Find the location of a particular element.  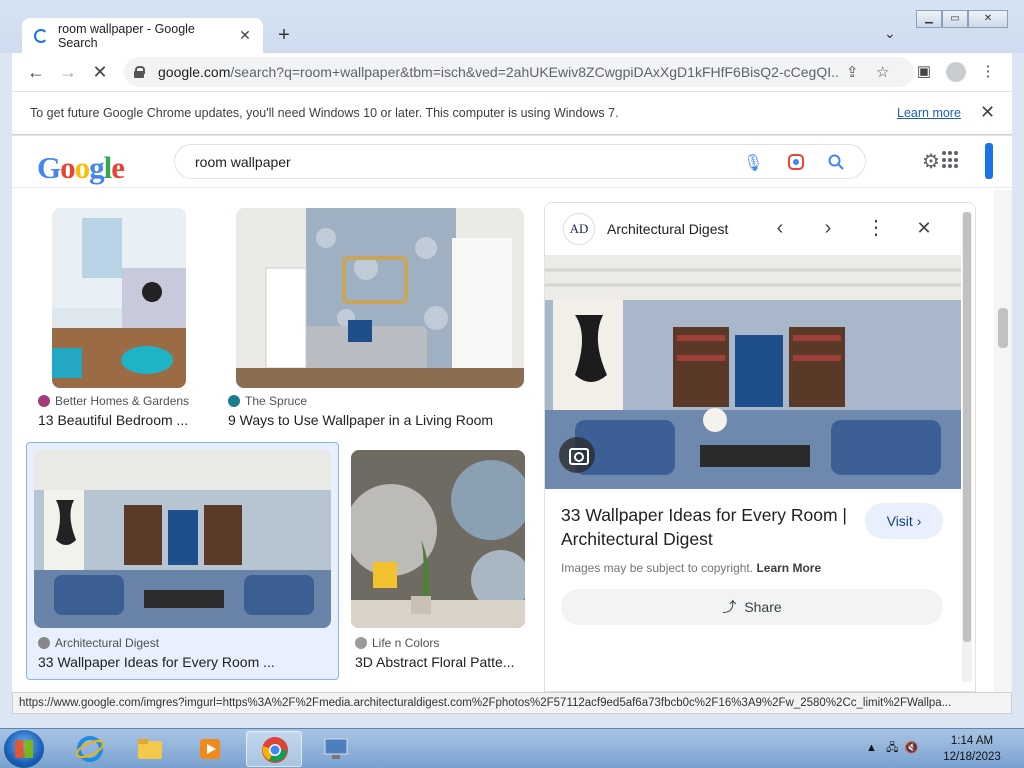

google-apps-grid-icon is located at coordinates (951, 160).